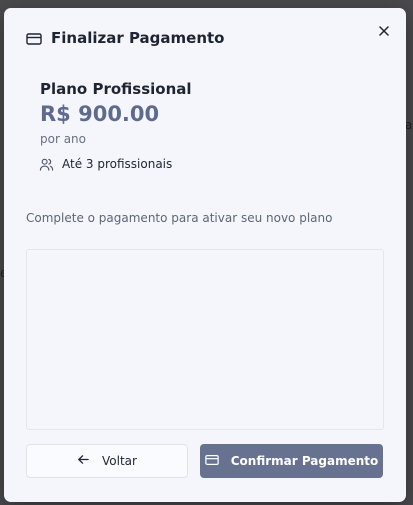  I want to click on close-icon, so click(384, 30).